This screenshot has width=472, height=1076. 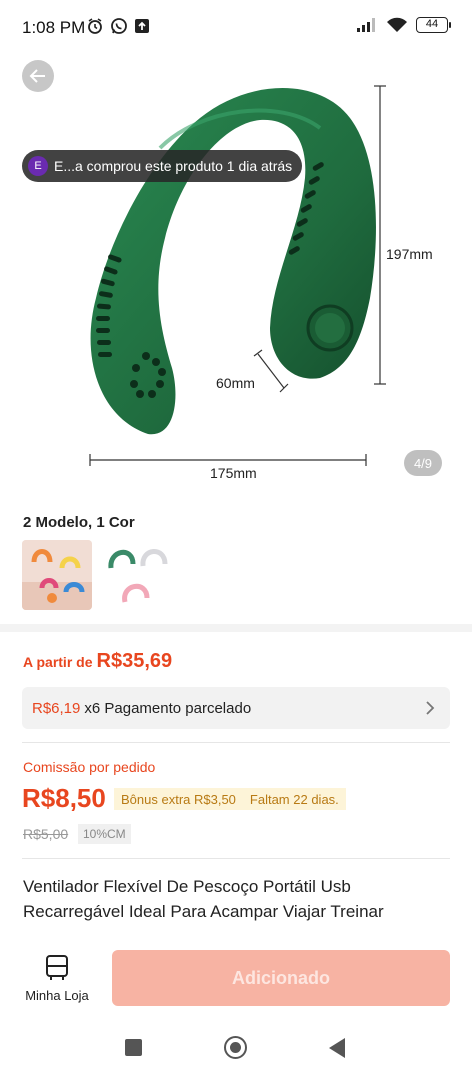 What do you see at coordinates (57, 981) in the screenshot?
I see `my-store-button: Minha Loja` at bounding box center [57, 981].